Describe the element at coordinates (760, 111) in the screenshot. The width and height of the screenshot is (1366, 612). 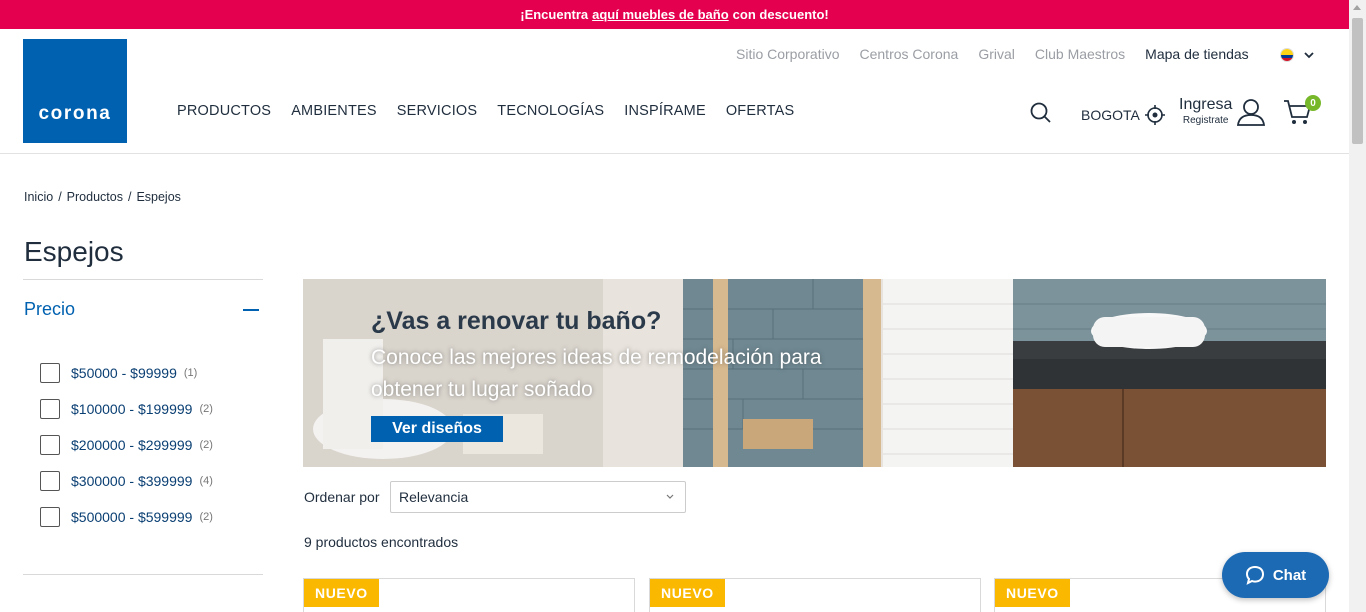
I see `nav-ofertas: OFERTAS` at that location.